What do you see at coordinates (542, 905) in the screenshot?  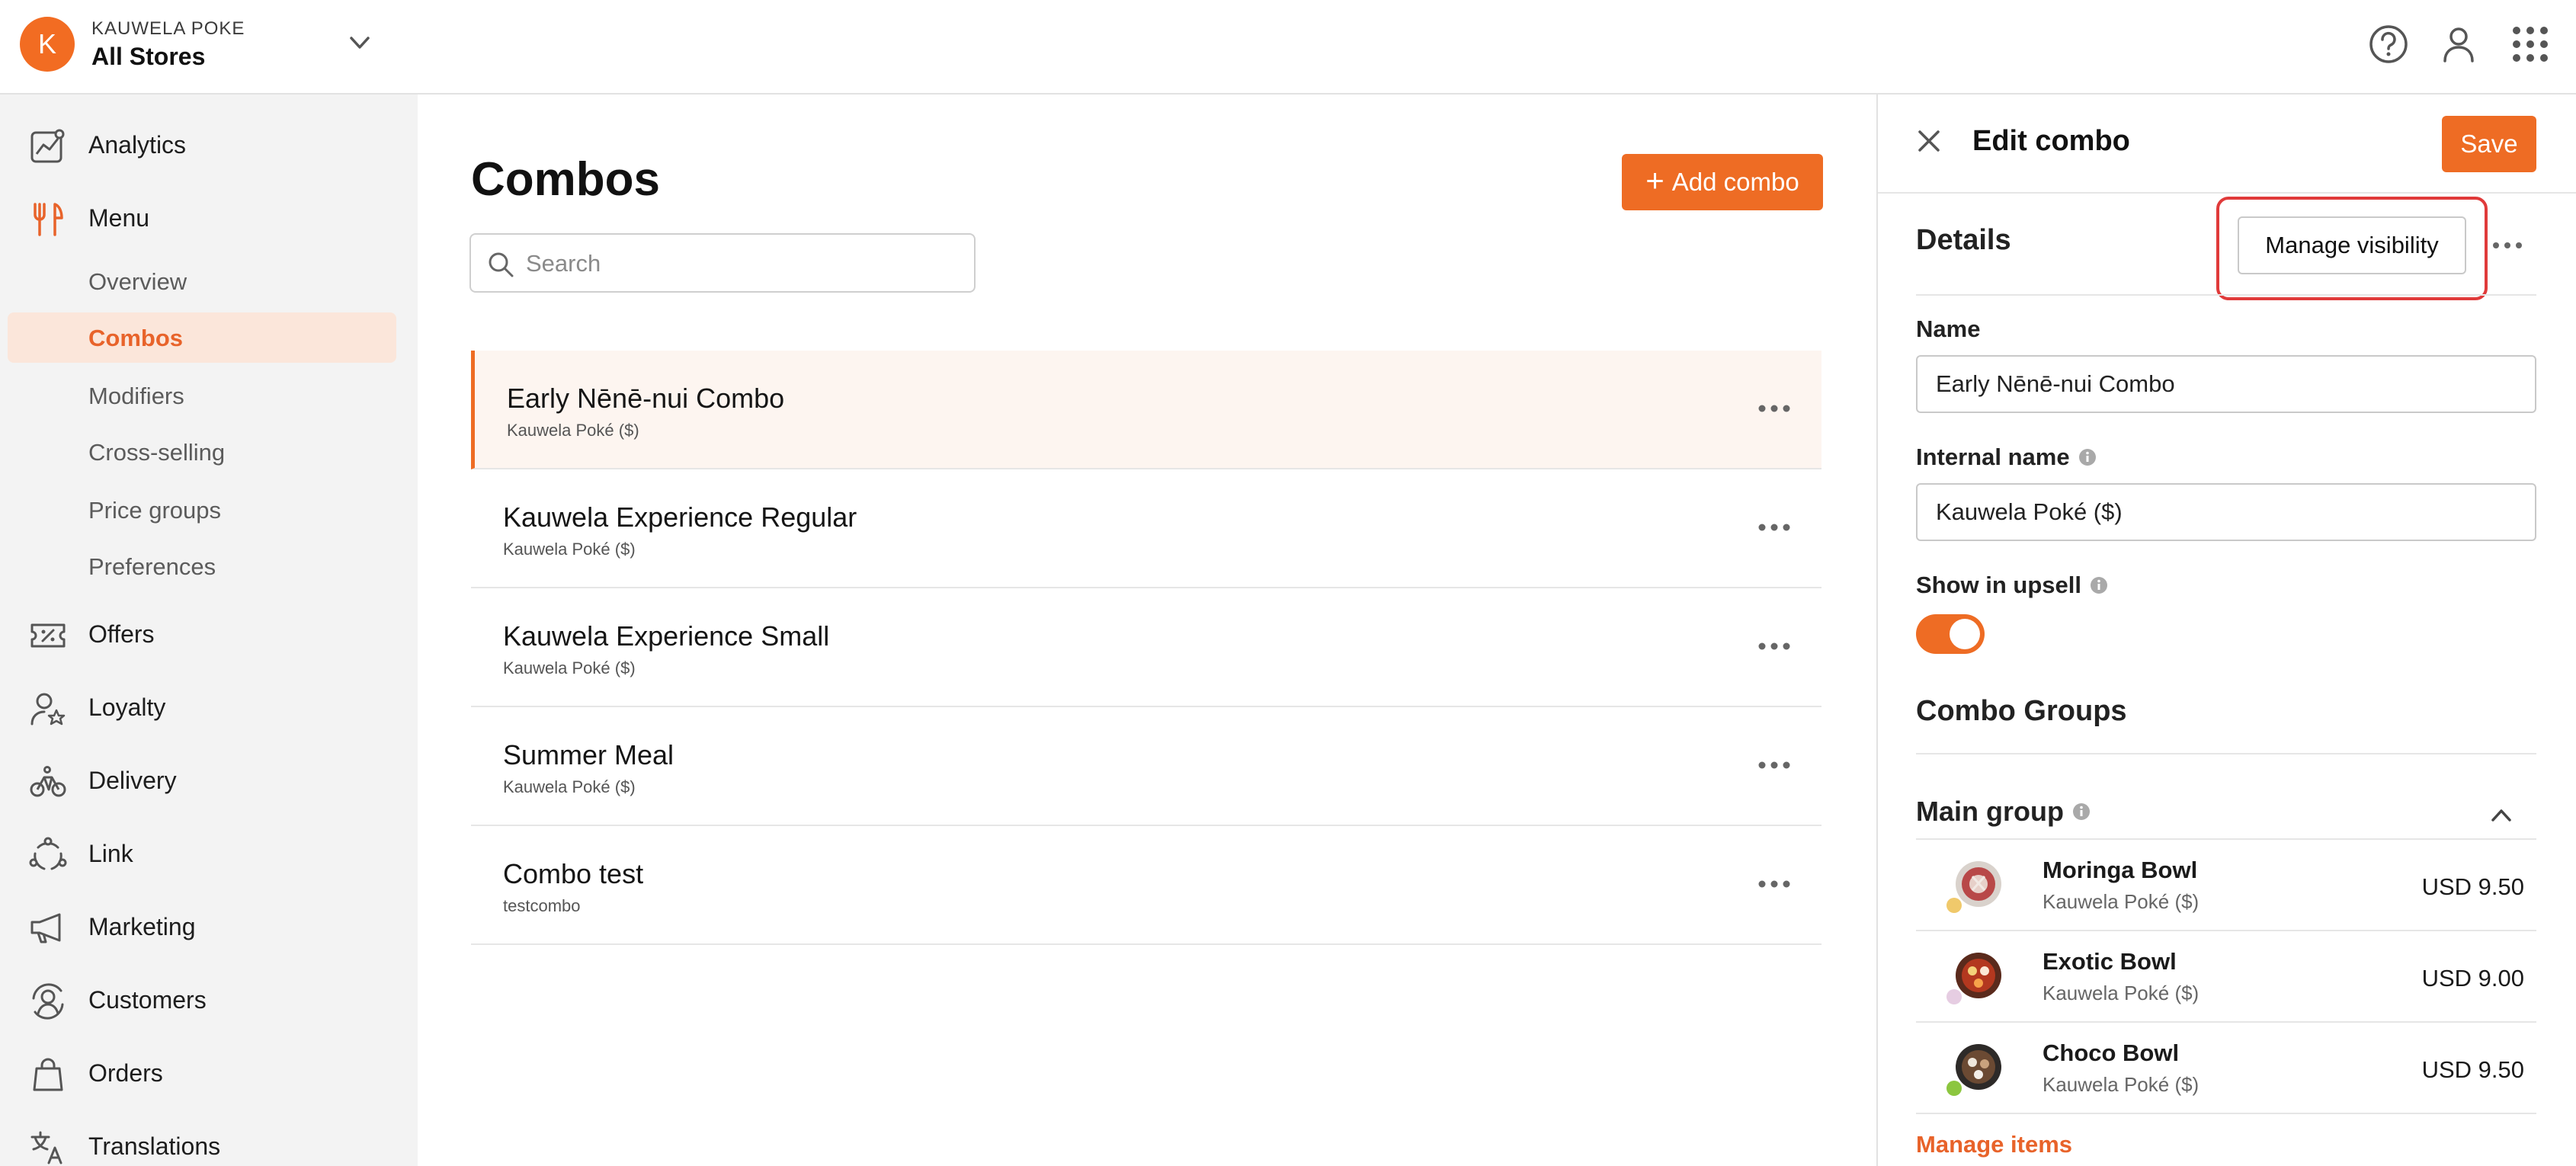 I see `combo-subtitle: testcombo` at bounding box center [542, 905].